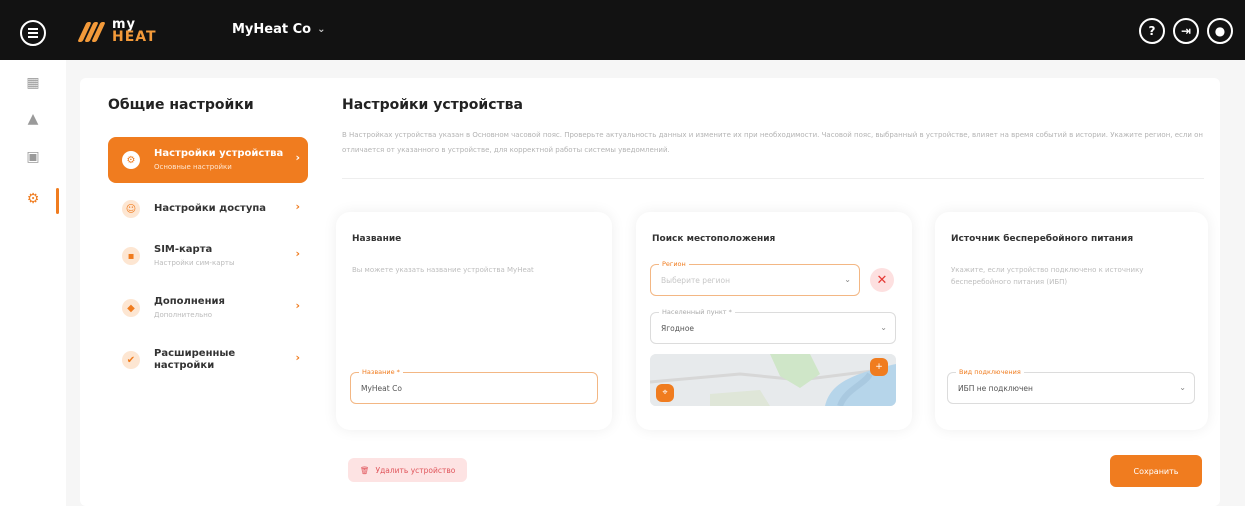  What do you see at coordinates (131, 256) in the screenshot?
I see `sim-icon: ▪` at bounding box center [131, 256].